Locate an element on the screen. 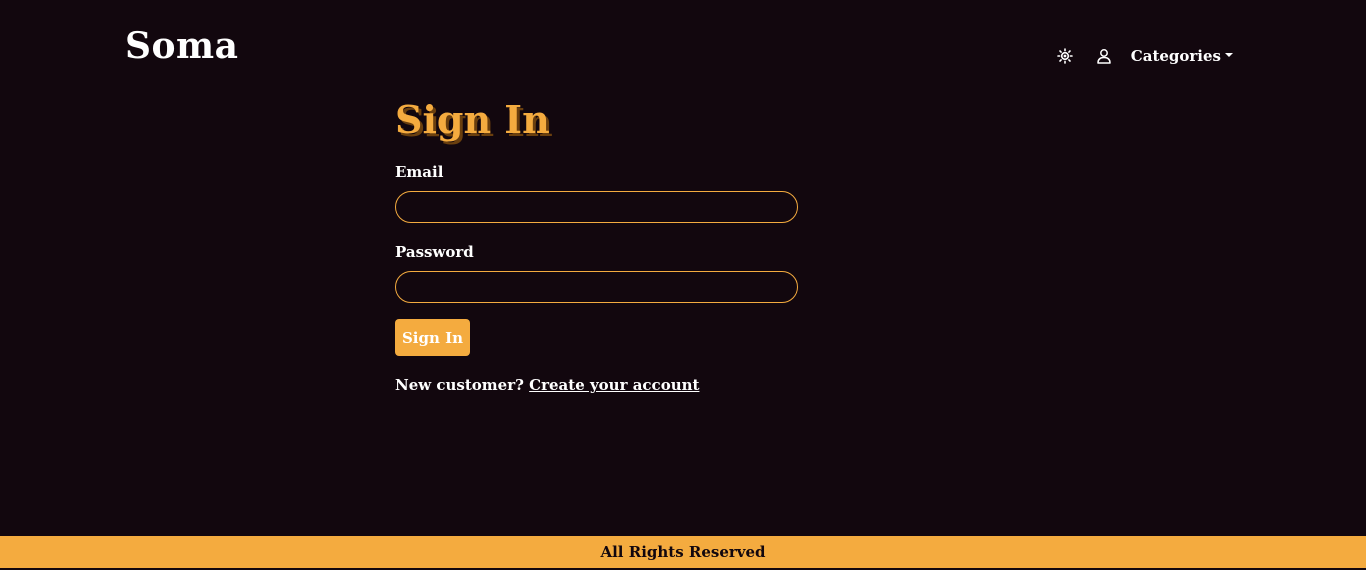 This screenshot has width=1366, height=570. footer-text: All Rights Reserved is located at coordinates (683, 552).